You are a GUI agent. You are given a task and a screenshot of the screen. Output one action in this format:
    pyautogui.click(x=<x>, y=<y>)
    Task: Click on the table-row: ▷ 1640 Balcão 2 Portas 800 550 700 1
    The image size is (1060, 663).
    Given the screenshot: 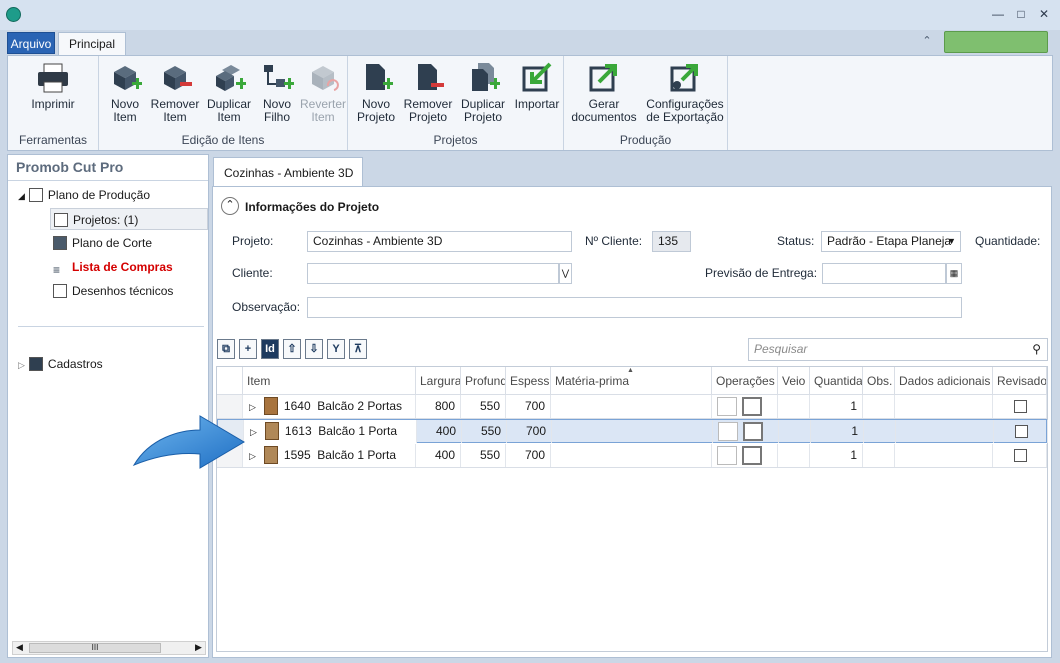 What is the action you would take?
    pyautogui.click(x=632, y=407)
    